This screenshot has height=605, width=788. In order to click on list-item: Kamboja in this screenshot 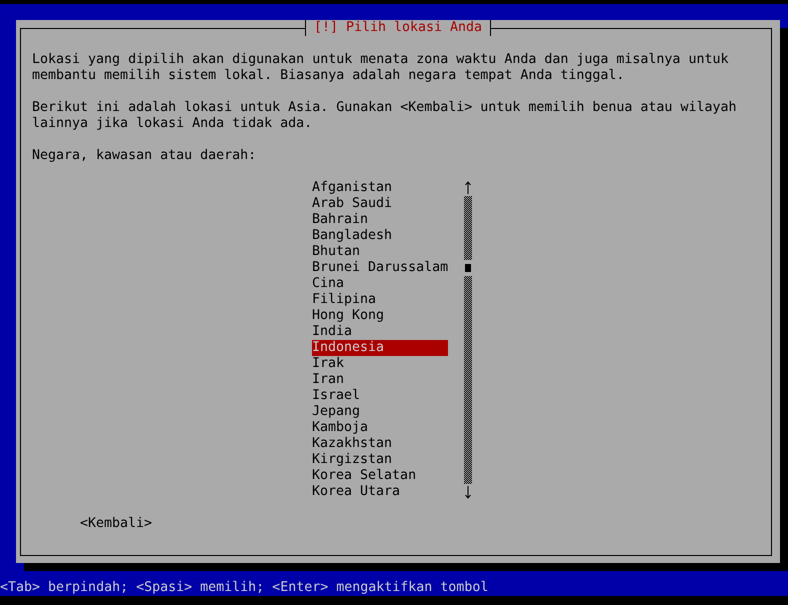, I will do `click(380, 428)`.